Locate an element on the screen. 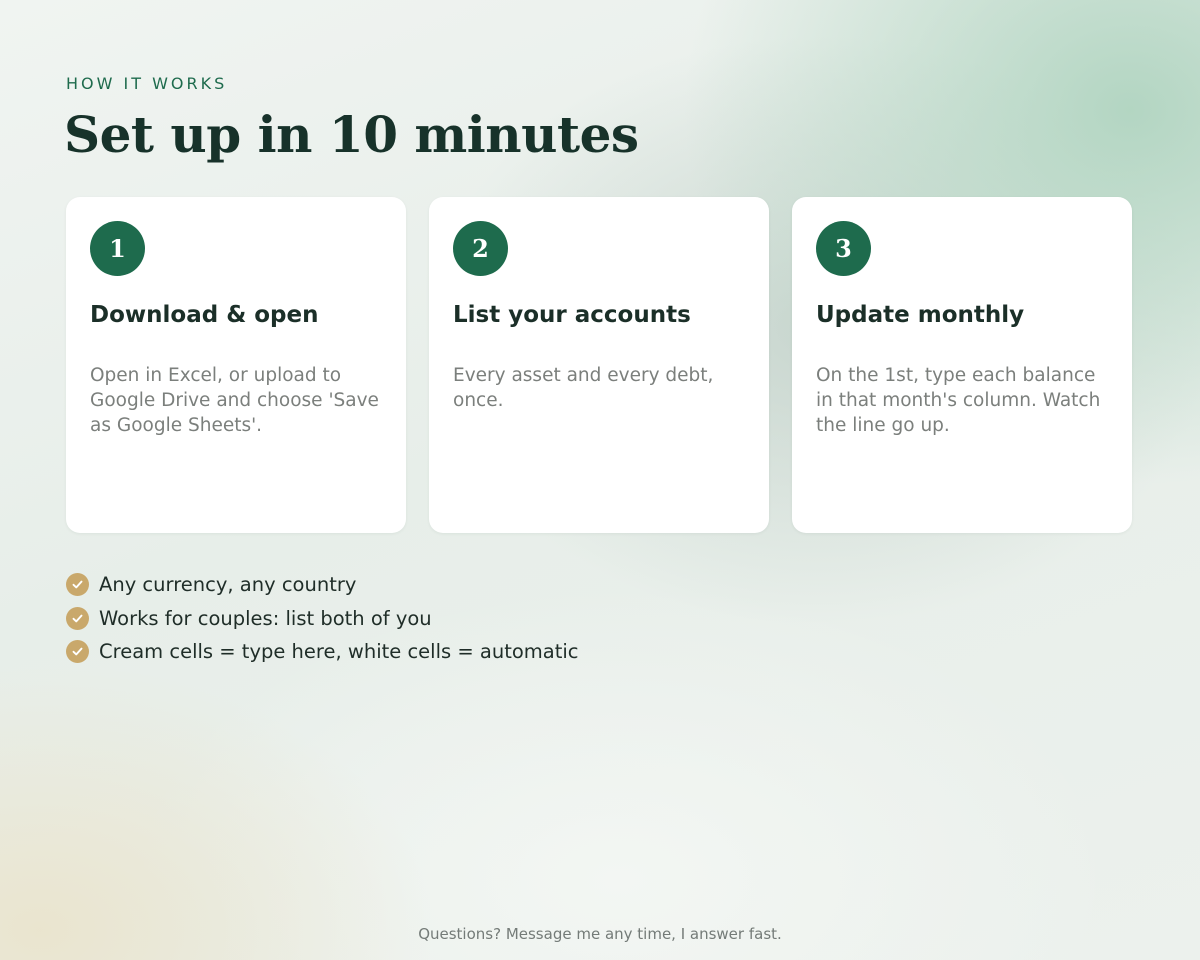  step-title: Download & open is located at coordinates (204, 315).